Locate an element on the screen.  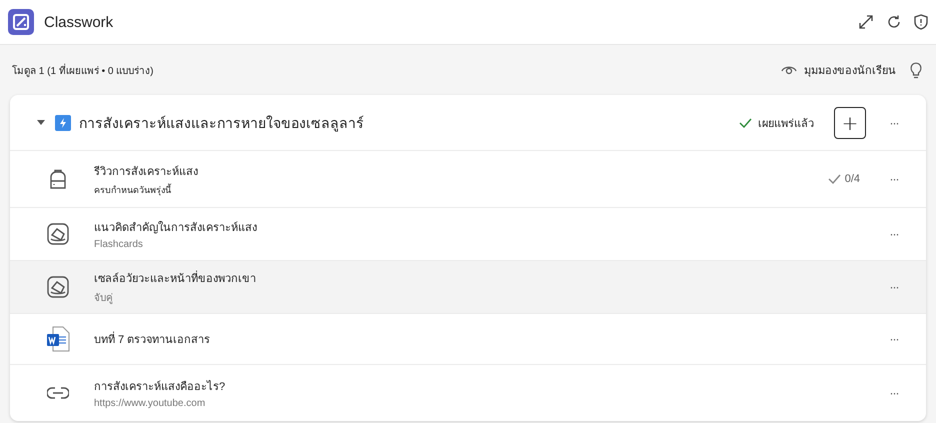
lightbulb-icon is located at coordinates (916, 70).